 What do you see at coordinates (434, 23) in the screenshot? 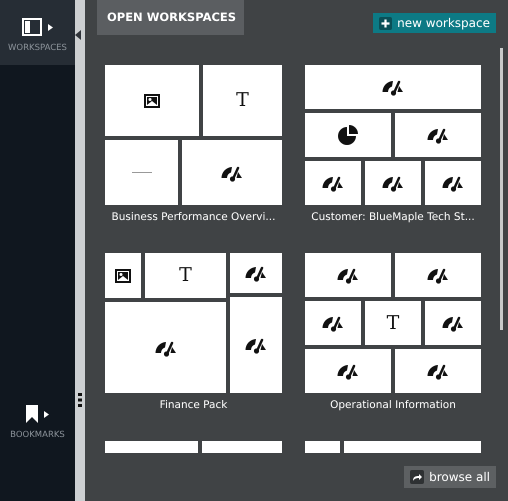
I see `new-workspace-button: new workspace` at bounding box center [434, 23].